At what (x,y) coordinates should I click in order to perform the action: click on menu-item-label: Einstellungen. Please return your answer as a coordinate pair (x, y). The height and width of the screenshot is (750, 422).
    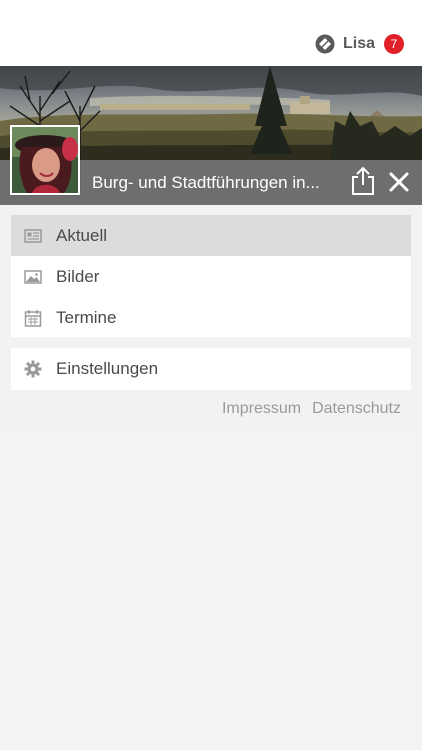
    Looking at the image, I should click on (107, 368).